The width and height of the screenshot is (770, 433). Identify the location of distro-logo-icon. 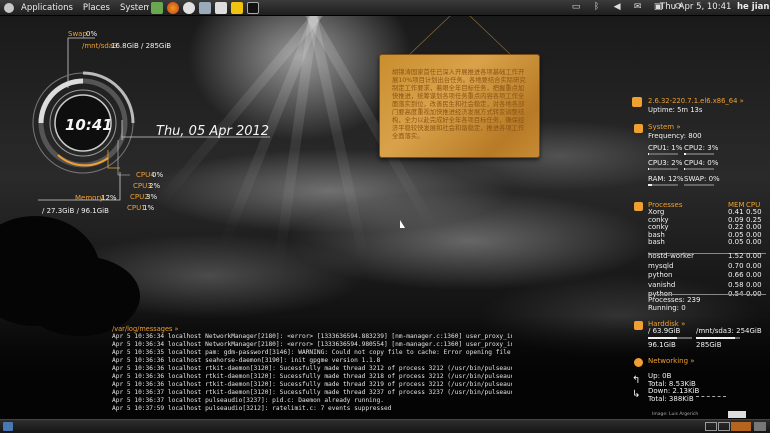
(9, 7).